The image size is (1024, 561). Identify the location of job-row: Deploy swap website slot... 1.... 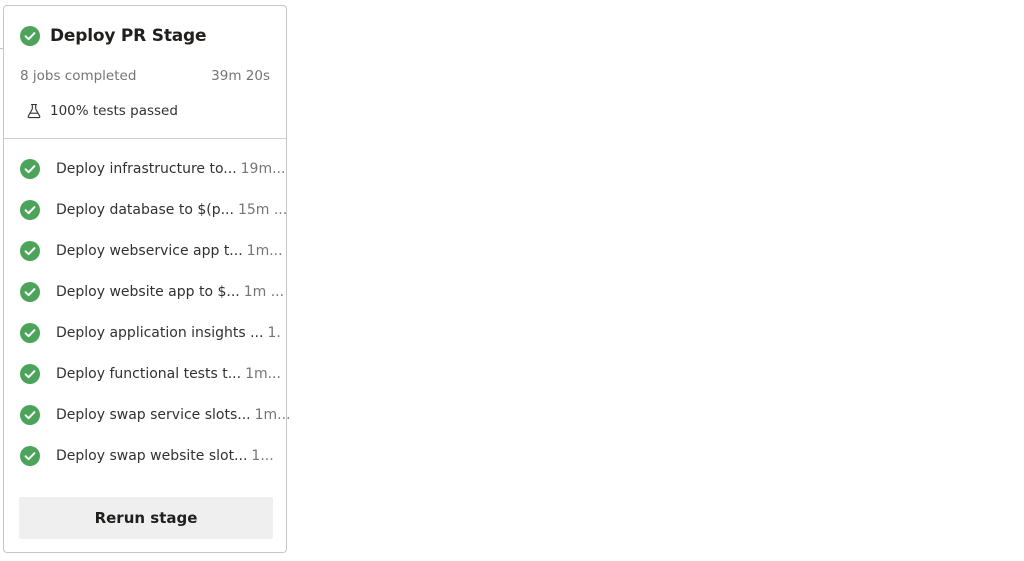
(147, 455).